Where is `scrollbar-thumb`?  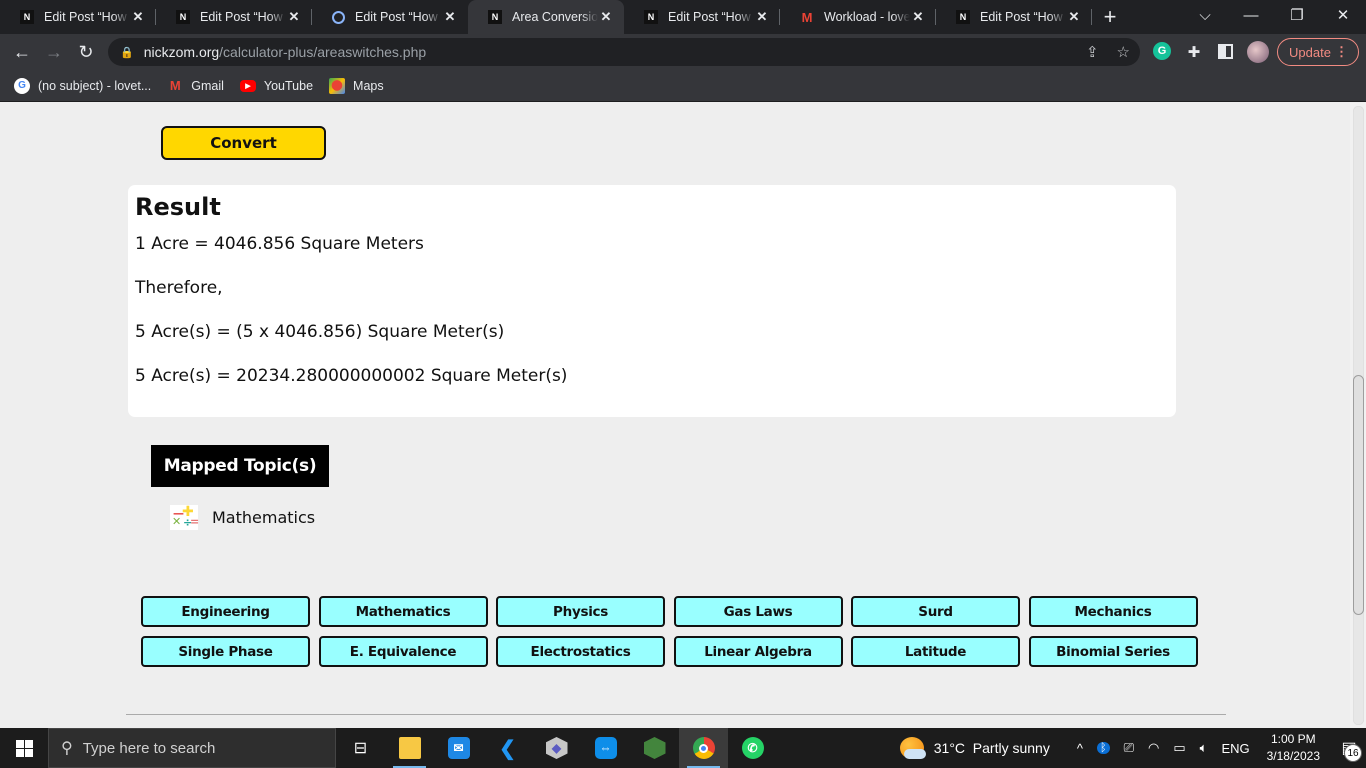
scrollbar-thumb is located at coordinates (1358, 495).